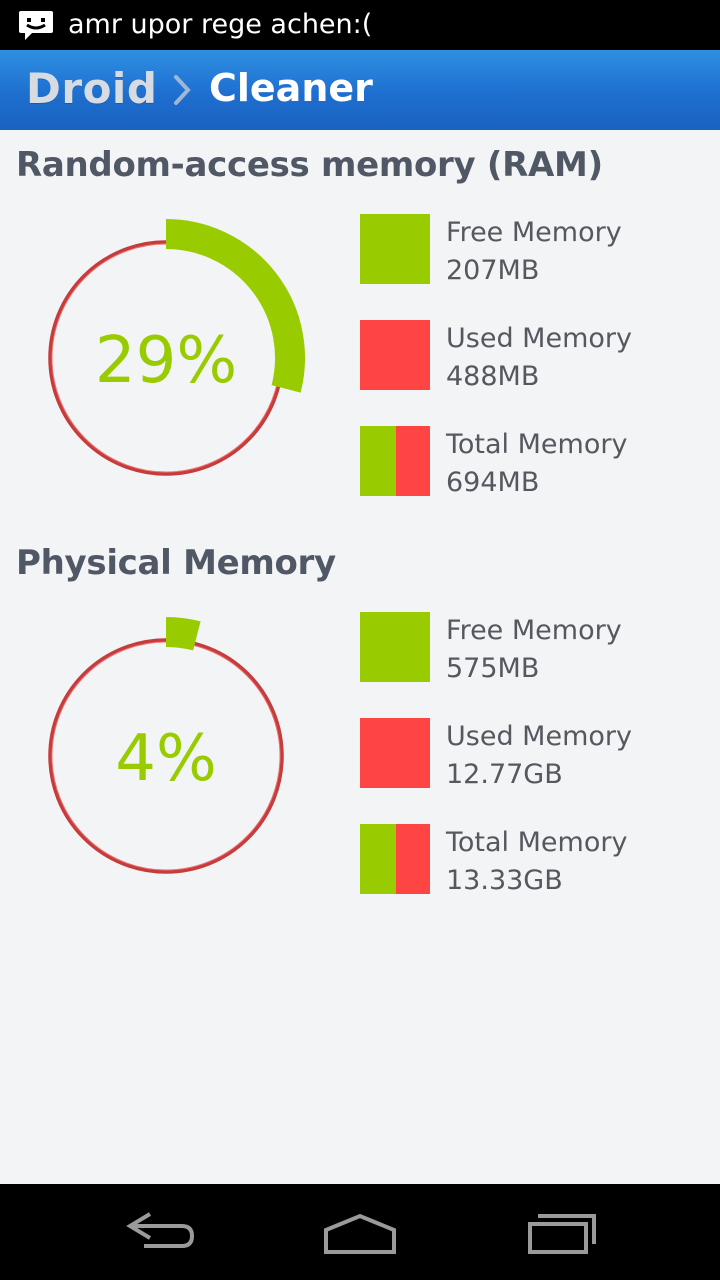  I want to click on recents-icon, so click(562, 1232).